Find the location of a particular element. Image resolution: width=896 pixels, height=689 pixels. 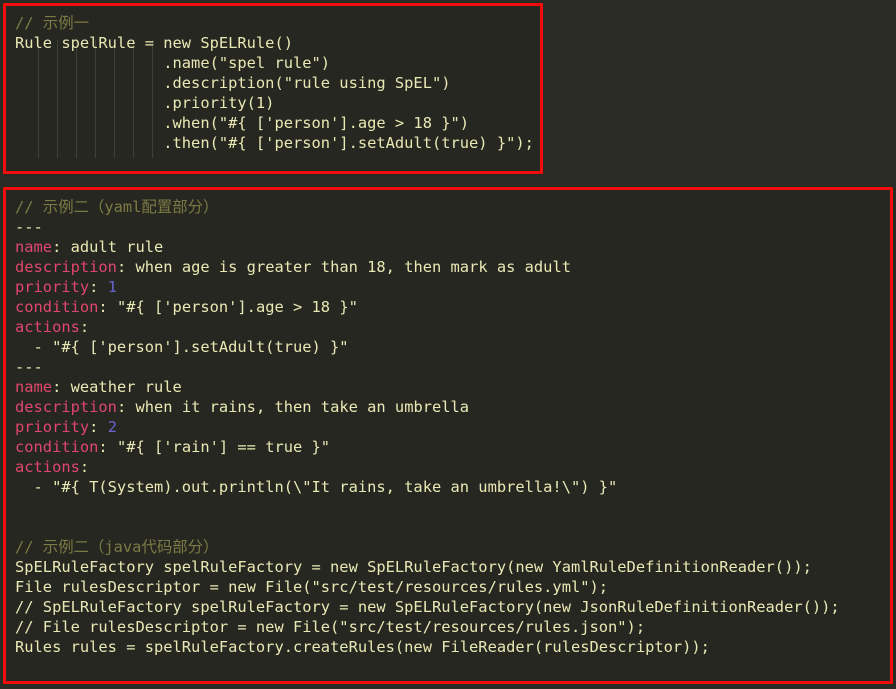

java-section-comment: // 示例二（java代码部分） is located at coordinates (117, 547).